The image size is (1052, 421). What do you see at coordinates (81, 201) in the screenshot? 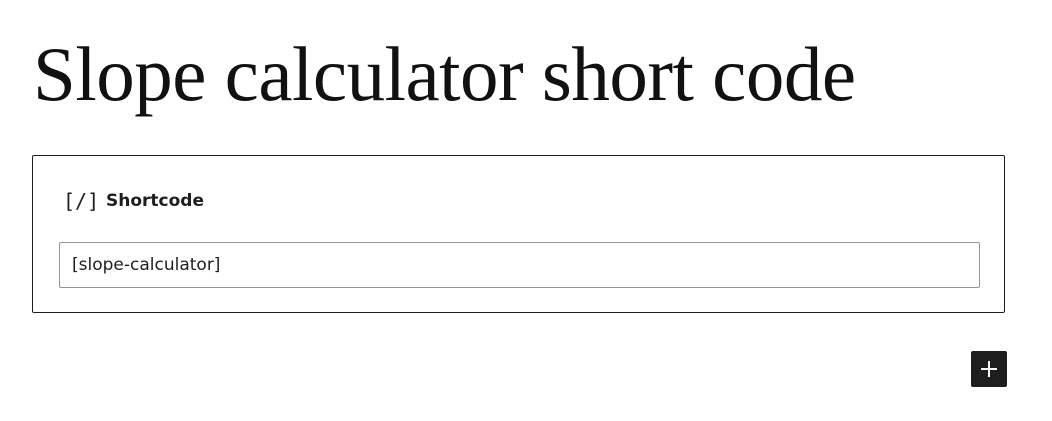
I see `shortcode-icon: [/]` at bounding box center [81, 201].